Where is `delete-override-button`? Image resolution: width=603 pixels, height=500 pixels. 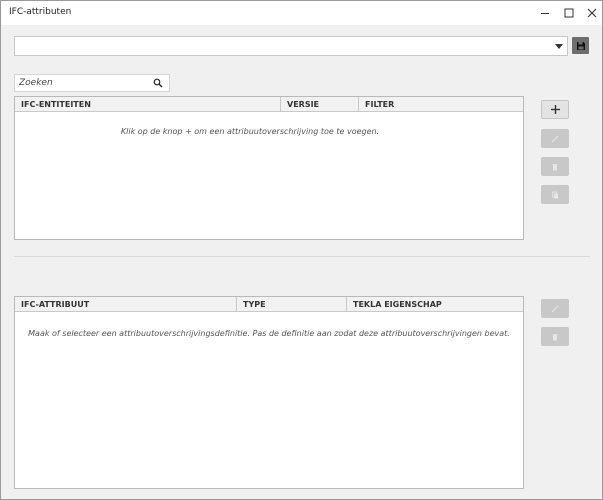
delete-override-button is located at coordinates (555, 166).